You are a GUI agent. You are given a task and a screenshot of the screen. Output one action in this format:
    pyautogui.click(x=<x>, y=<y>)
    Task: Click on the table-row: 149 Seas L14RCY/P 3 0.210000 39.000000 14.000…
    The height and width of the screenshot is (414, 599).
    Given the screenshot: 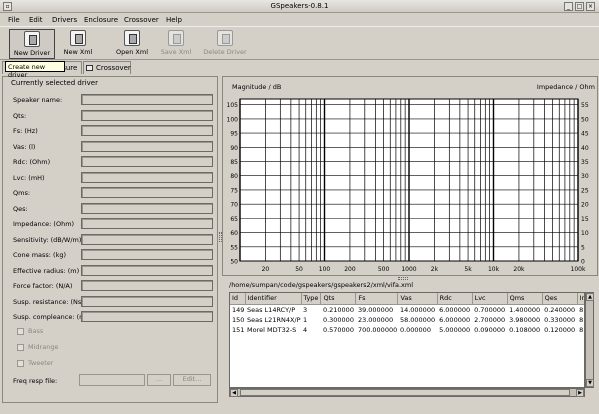 What is the action you would take?
    pyautogui.click(x=407, y=309)
    